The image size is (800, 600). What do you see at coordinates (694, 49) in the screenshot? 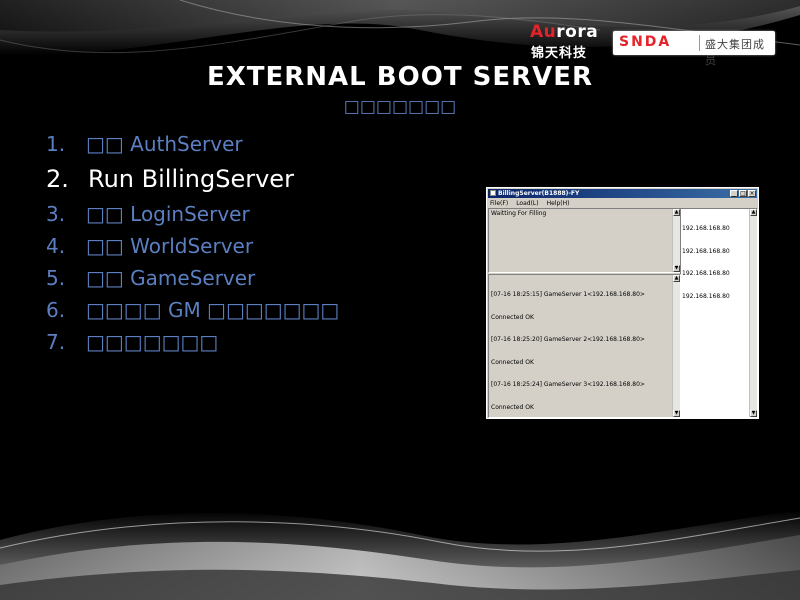
I see `snda-logo: SNDA 盛大集团成员` at bounding box center [694, 49].